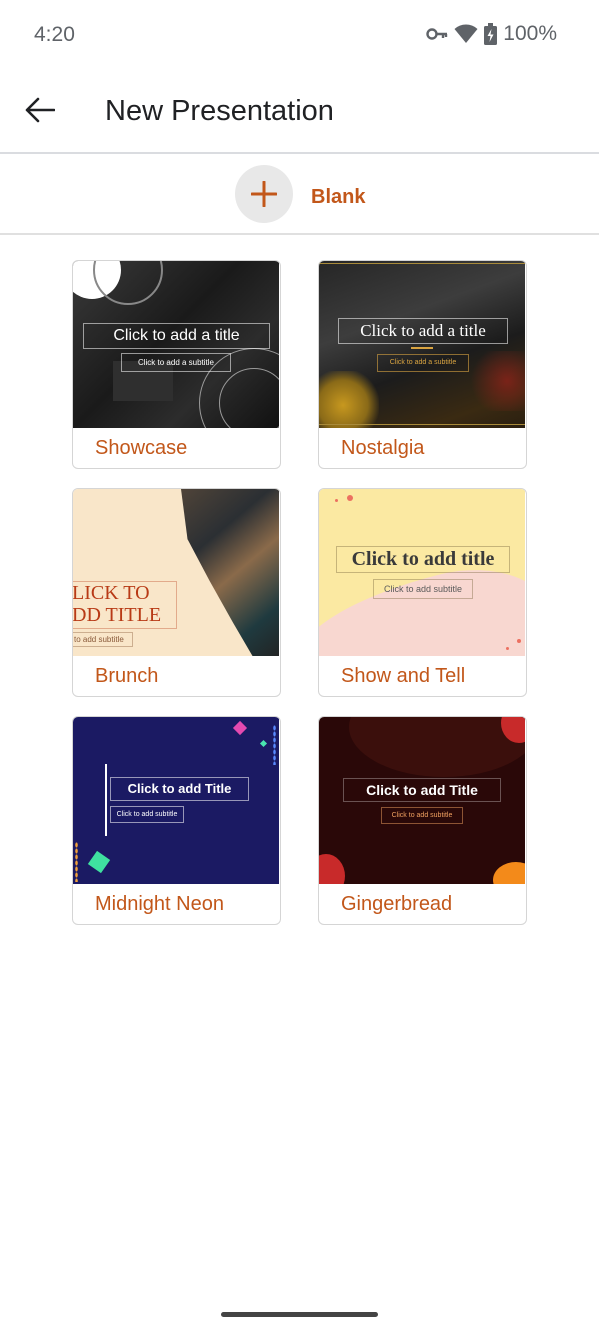 The width and height of the screenshot is (599, 1333). I want to click on blank-label: Blank, so click(338, 196).